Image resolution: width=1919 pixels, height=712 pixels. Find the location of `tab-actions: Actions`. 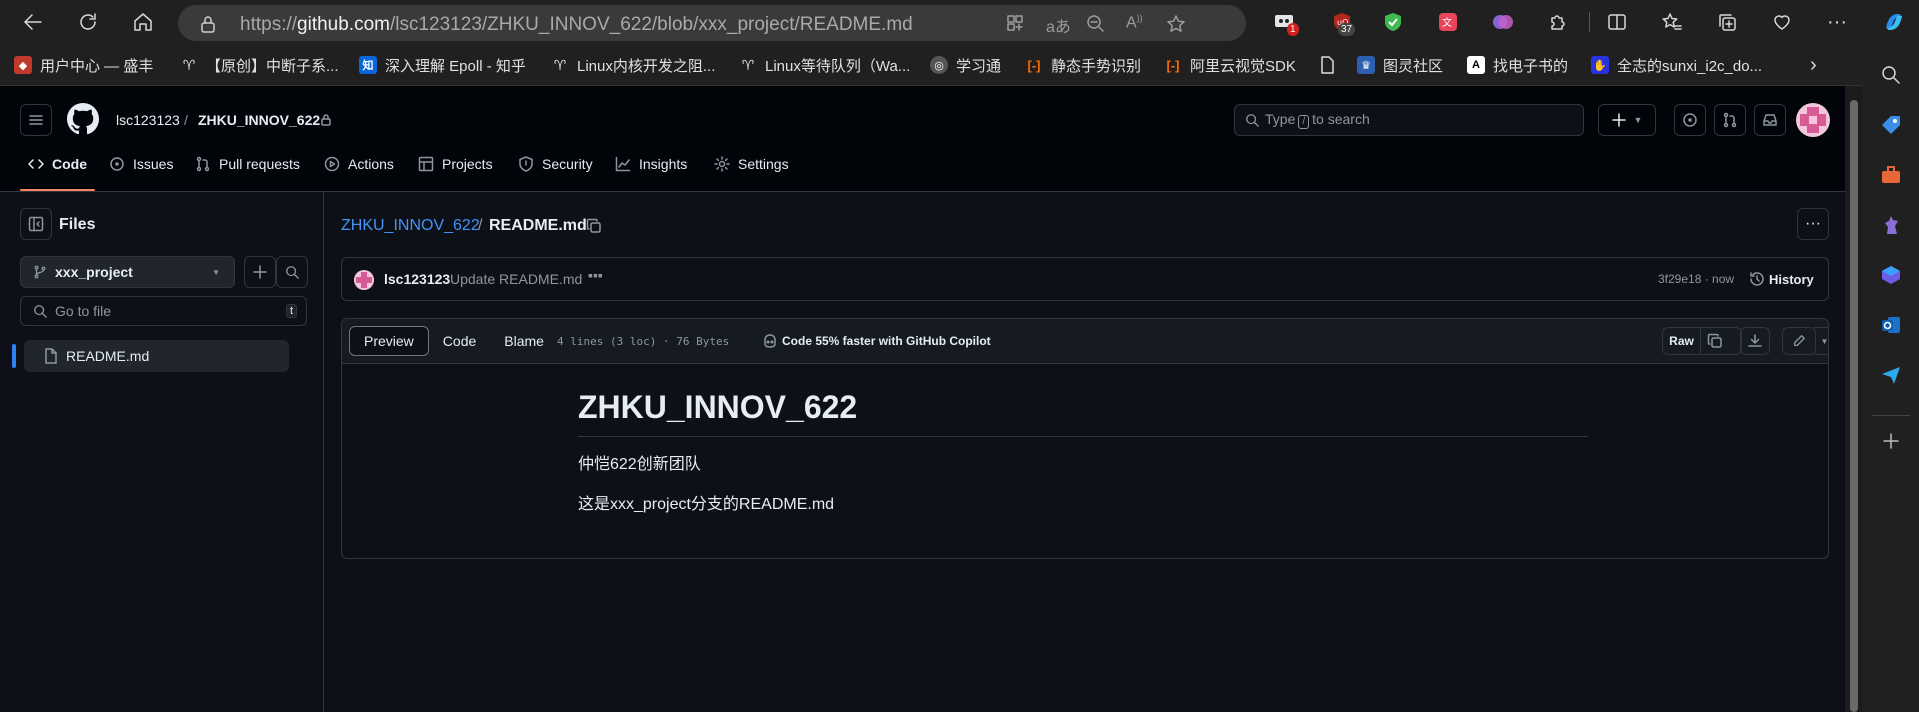

tab-actions: Actions is located at coordinates (359, 174).